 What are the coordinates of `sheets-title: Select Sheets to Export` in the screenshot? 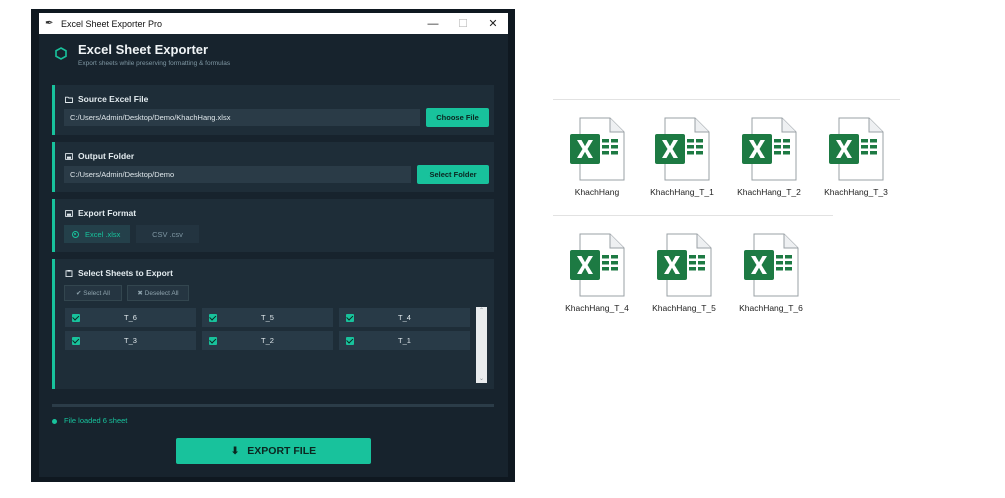 It's located at (119, 273).